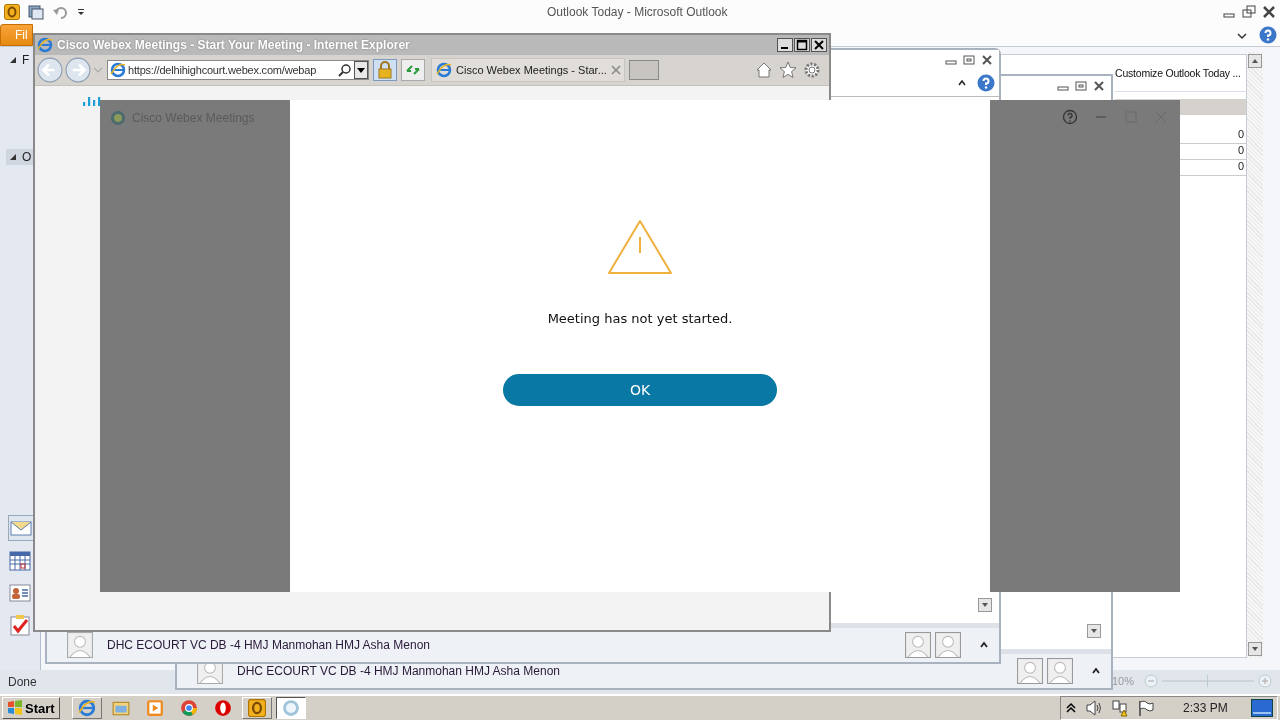 The width and height of the screenshot is (1280, 720). What do you see at coordinates (1255, 61) in the screenshot?
I see `scroll-up-icon` at bounding box center [1255, 61].